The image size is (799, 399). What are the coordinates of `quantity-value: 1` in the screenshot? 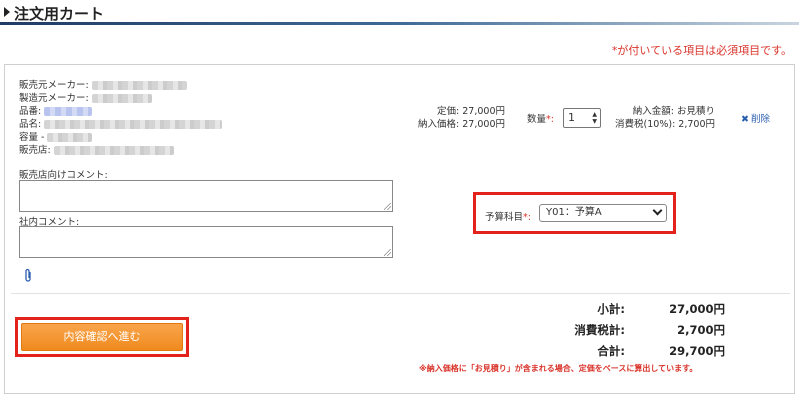 It's located at (571, 117).